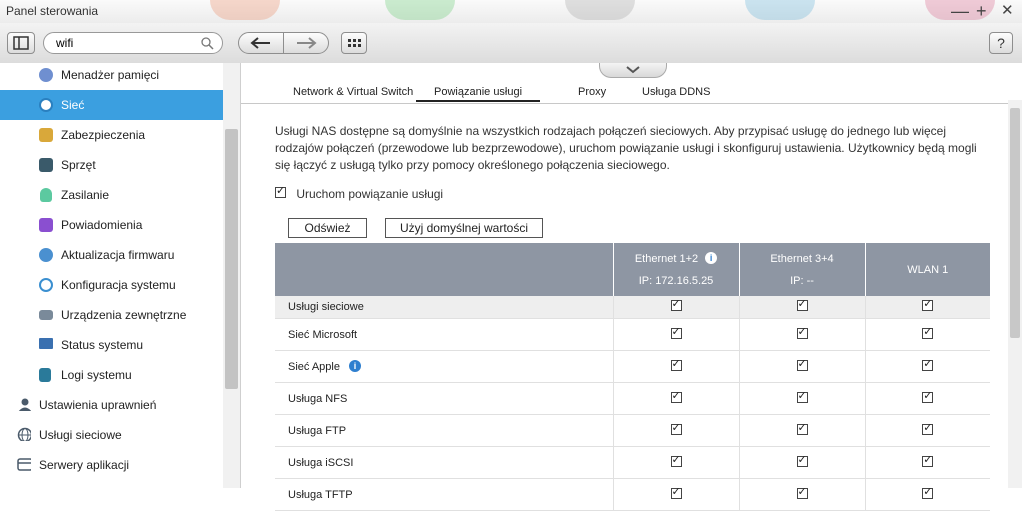 This screenshot has width=1022, height=511. Describe the element at coordinates (327, 228) in the screenshot. I see `refresh-button: Odśwież` at that location.